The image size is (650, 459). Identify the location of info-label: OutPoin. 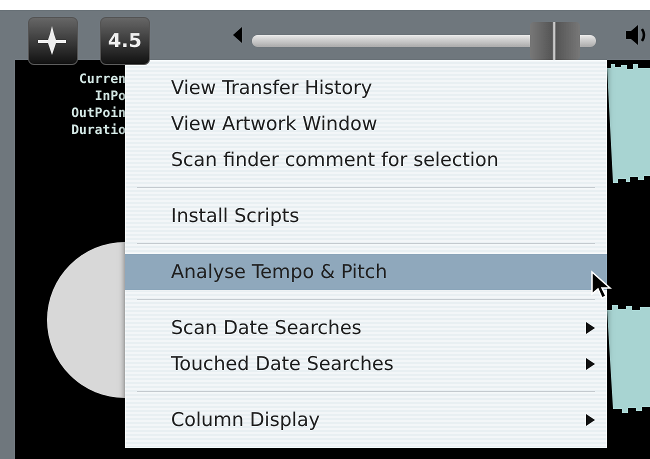
(98, 113).